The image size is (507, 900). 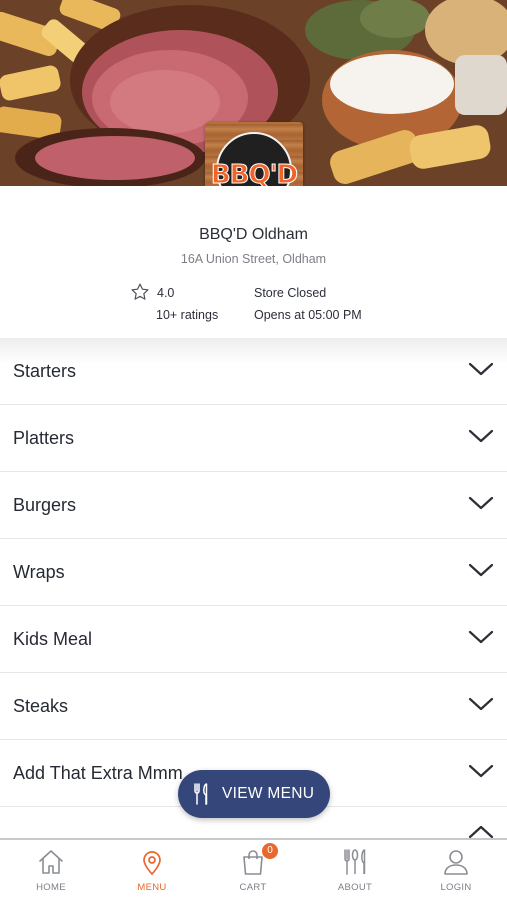 What do you see at coordinates (166, 293) in the screenshot?
I see `rating-value: 4.0` at bounding box center [166, 293].